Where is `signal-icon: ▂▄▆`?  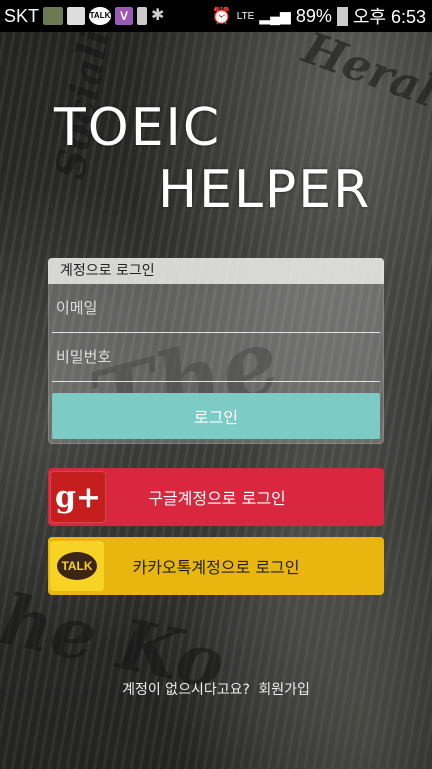 signal-icon: ▂▄▆ is located at coordinates (275, 15).